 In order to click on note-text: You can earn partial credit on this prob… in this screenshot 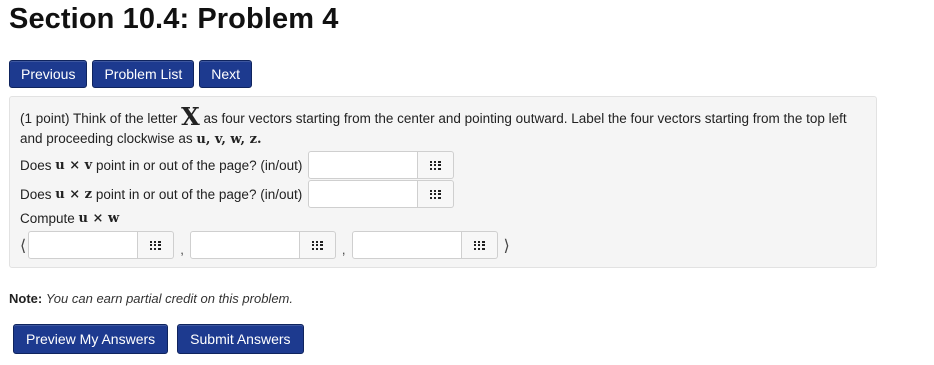, I will do `click(169, 298)`.